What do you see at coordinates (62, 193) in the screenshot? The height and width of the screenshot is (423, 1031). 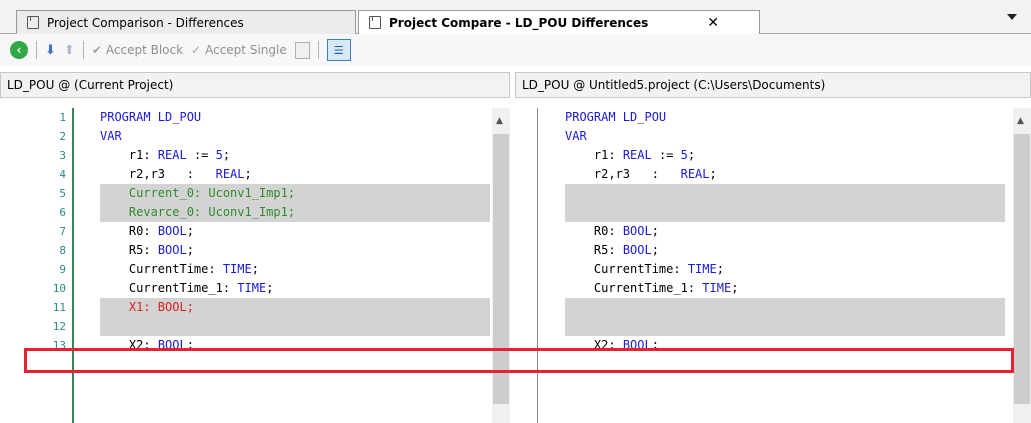 I see `line-number: 5` at bounding box center [62, 193].